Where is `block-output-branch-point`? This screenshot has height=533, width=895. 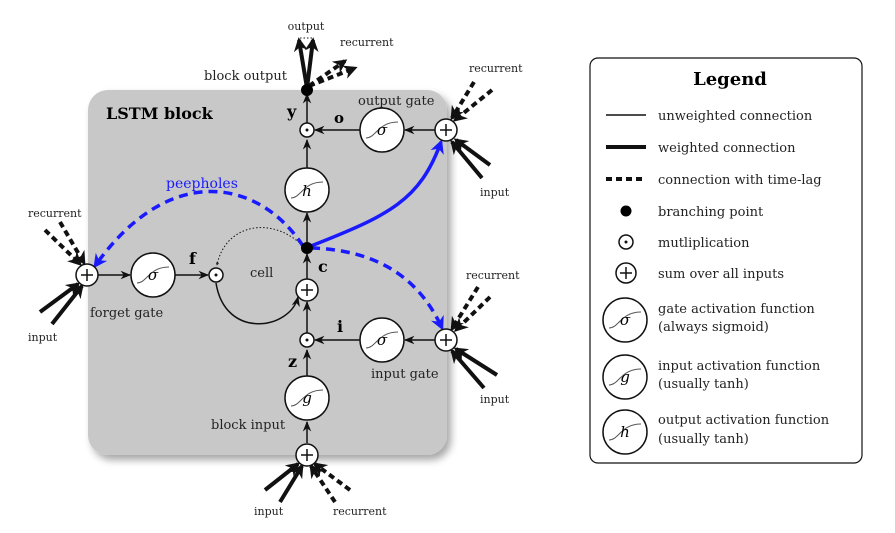
block-output-branch-point is located at coordinates (307, 90).